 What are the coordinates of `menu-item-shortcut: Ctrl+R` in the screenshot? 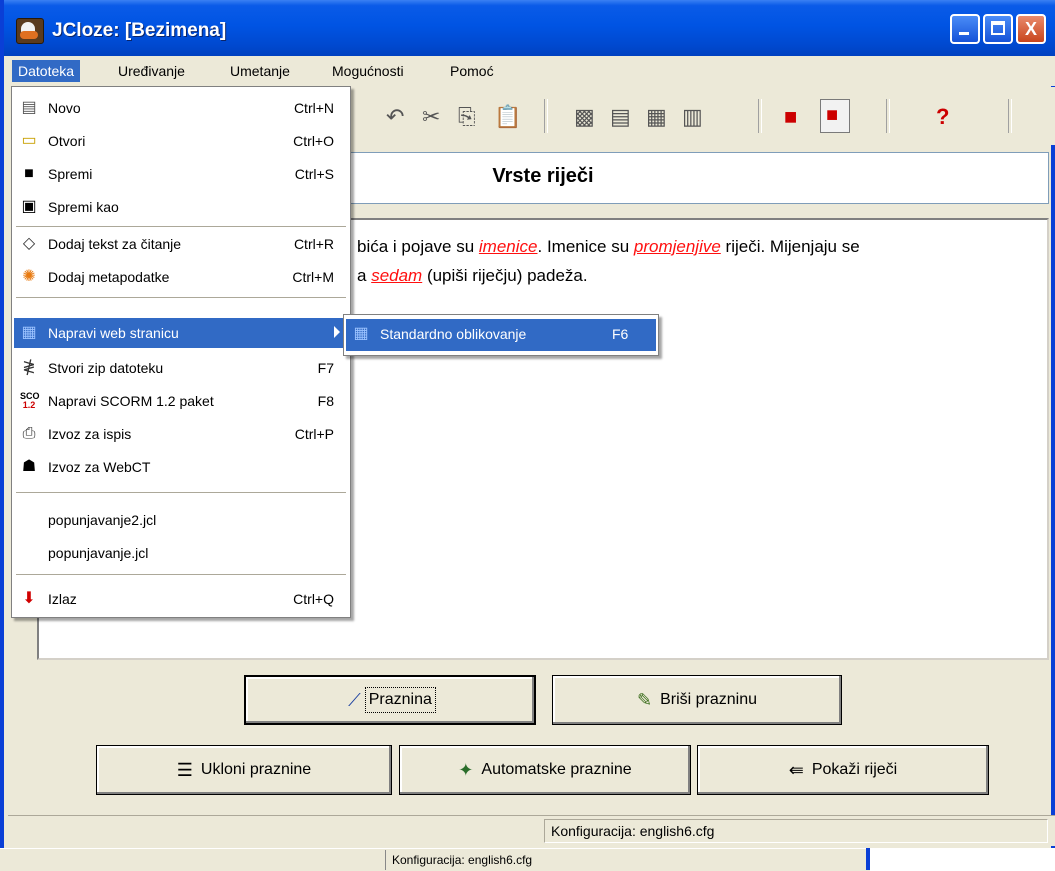 It's located at (313, 244).